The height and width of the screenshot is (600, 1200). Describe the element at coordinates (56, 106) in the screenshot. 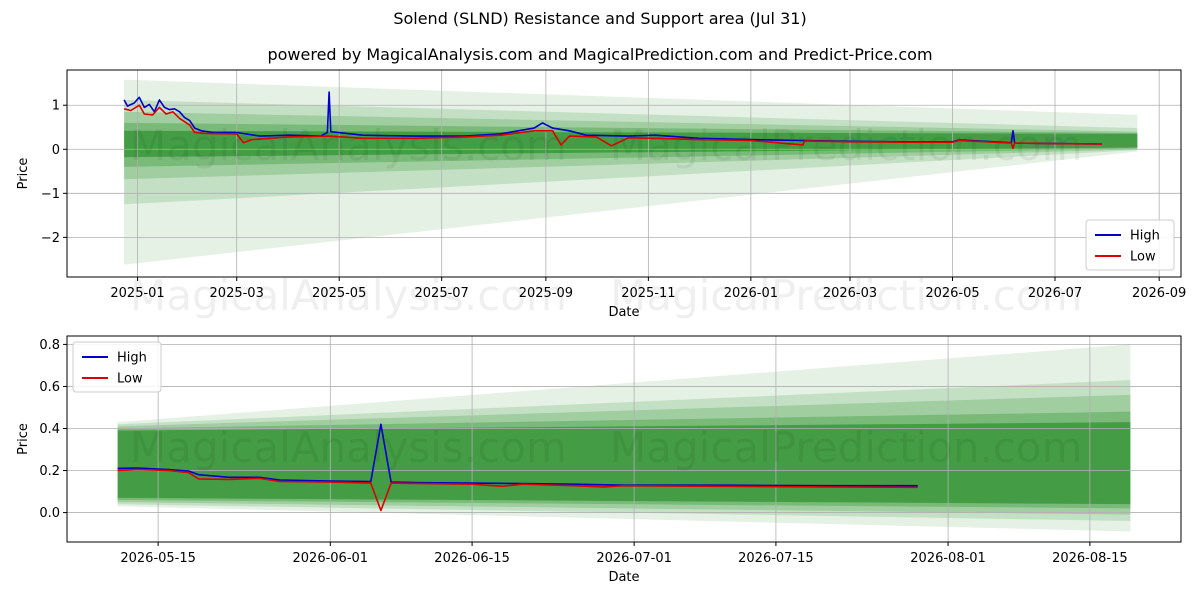

I see `y-tick-label: 1` at that location.